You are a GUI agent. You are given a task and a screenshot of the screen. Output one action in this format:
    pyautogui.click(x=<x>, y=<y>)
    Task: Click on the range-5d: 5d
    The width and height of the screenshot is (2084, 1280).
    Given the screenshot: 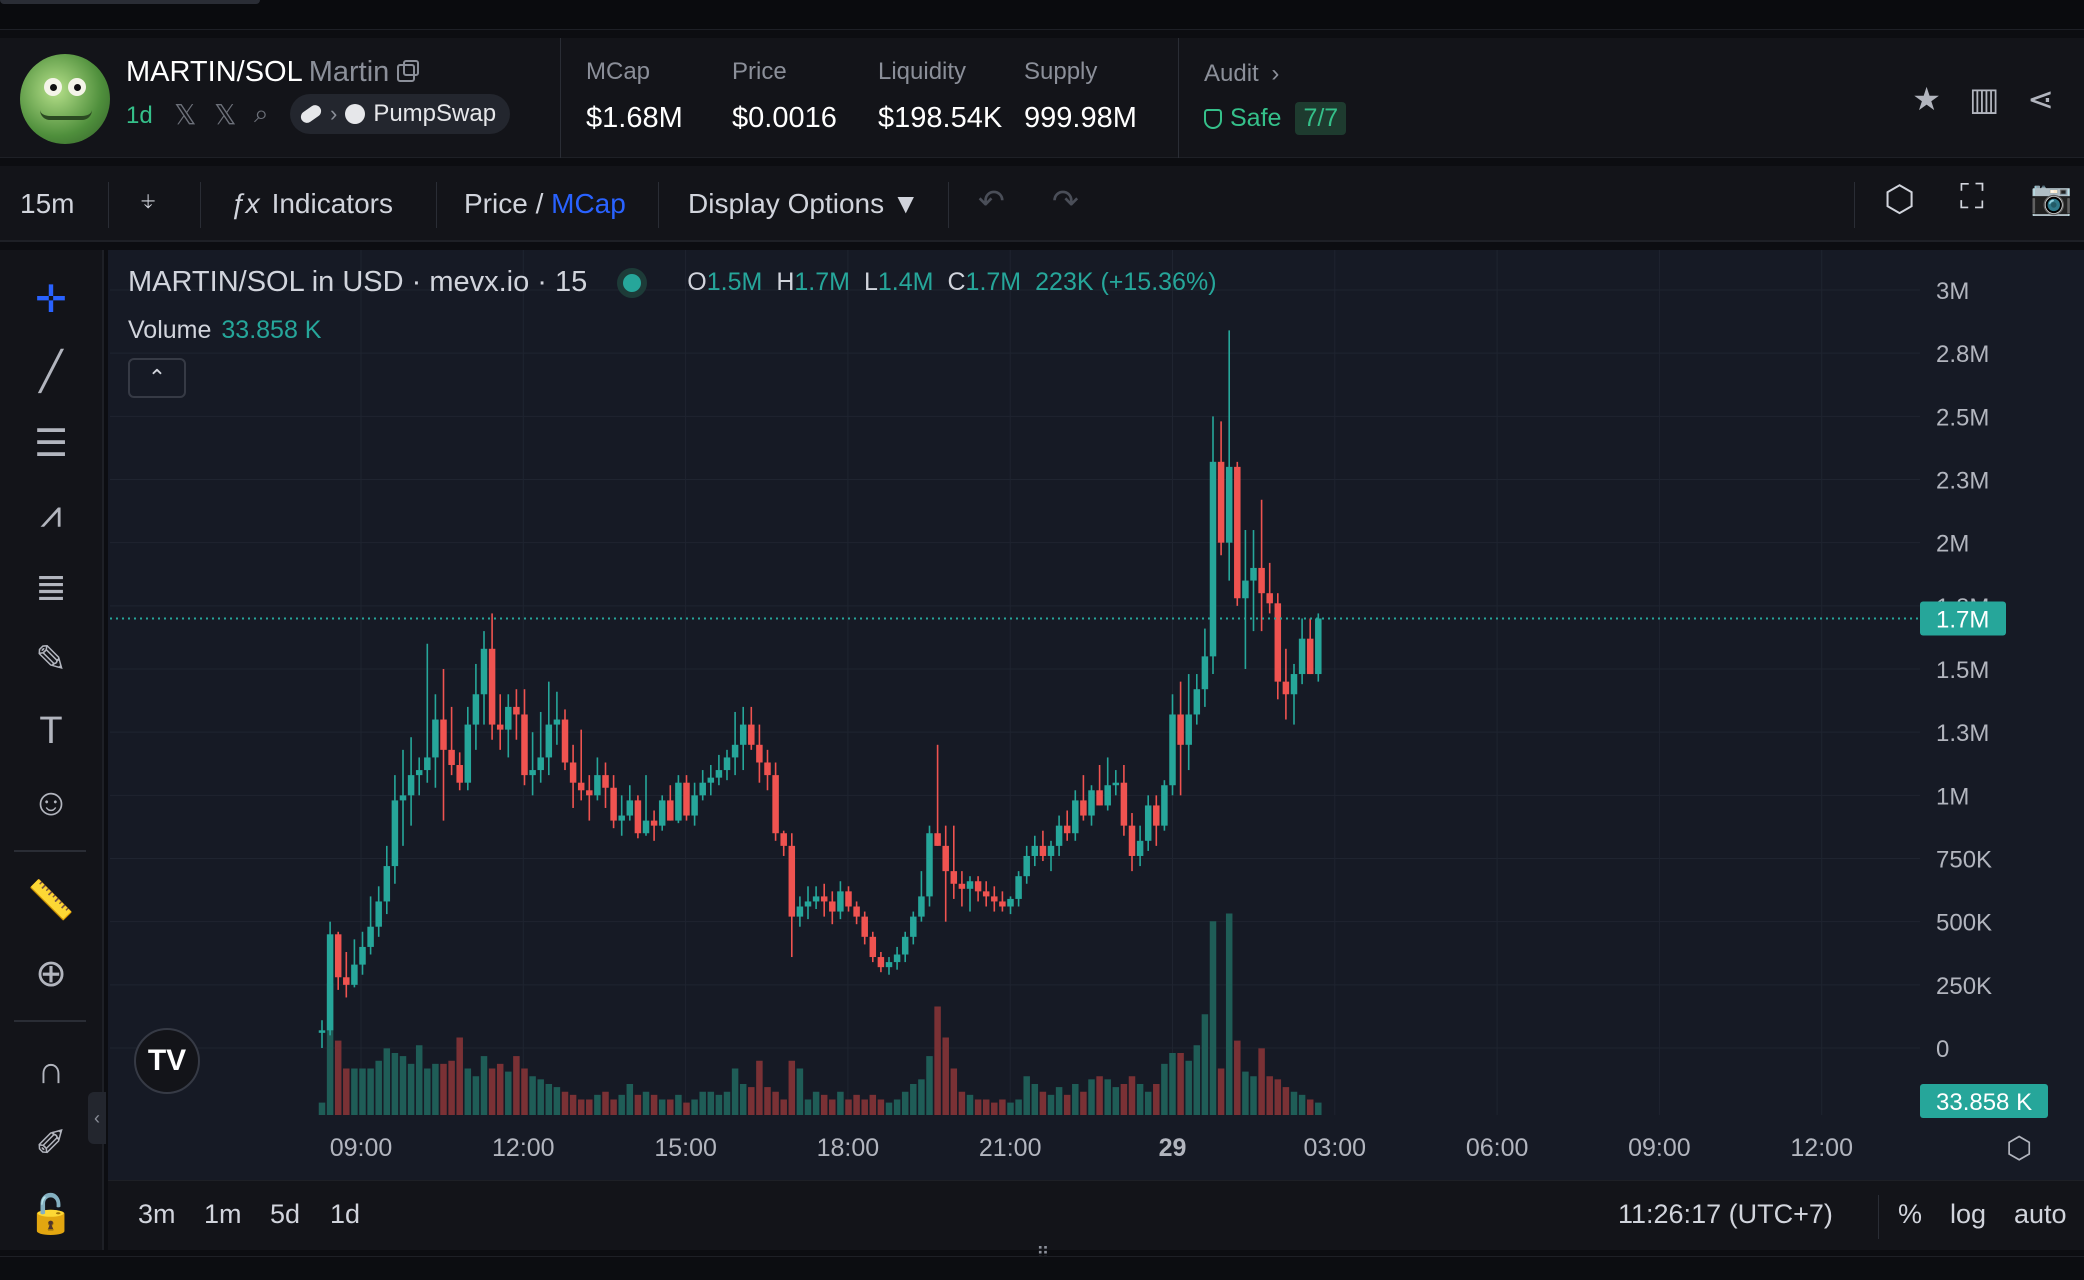 What is the action you would take?
    pyautogui.click(x=285, y=1214)
    